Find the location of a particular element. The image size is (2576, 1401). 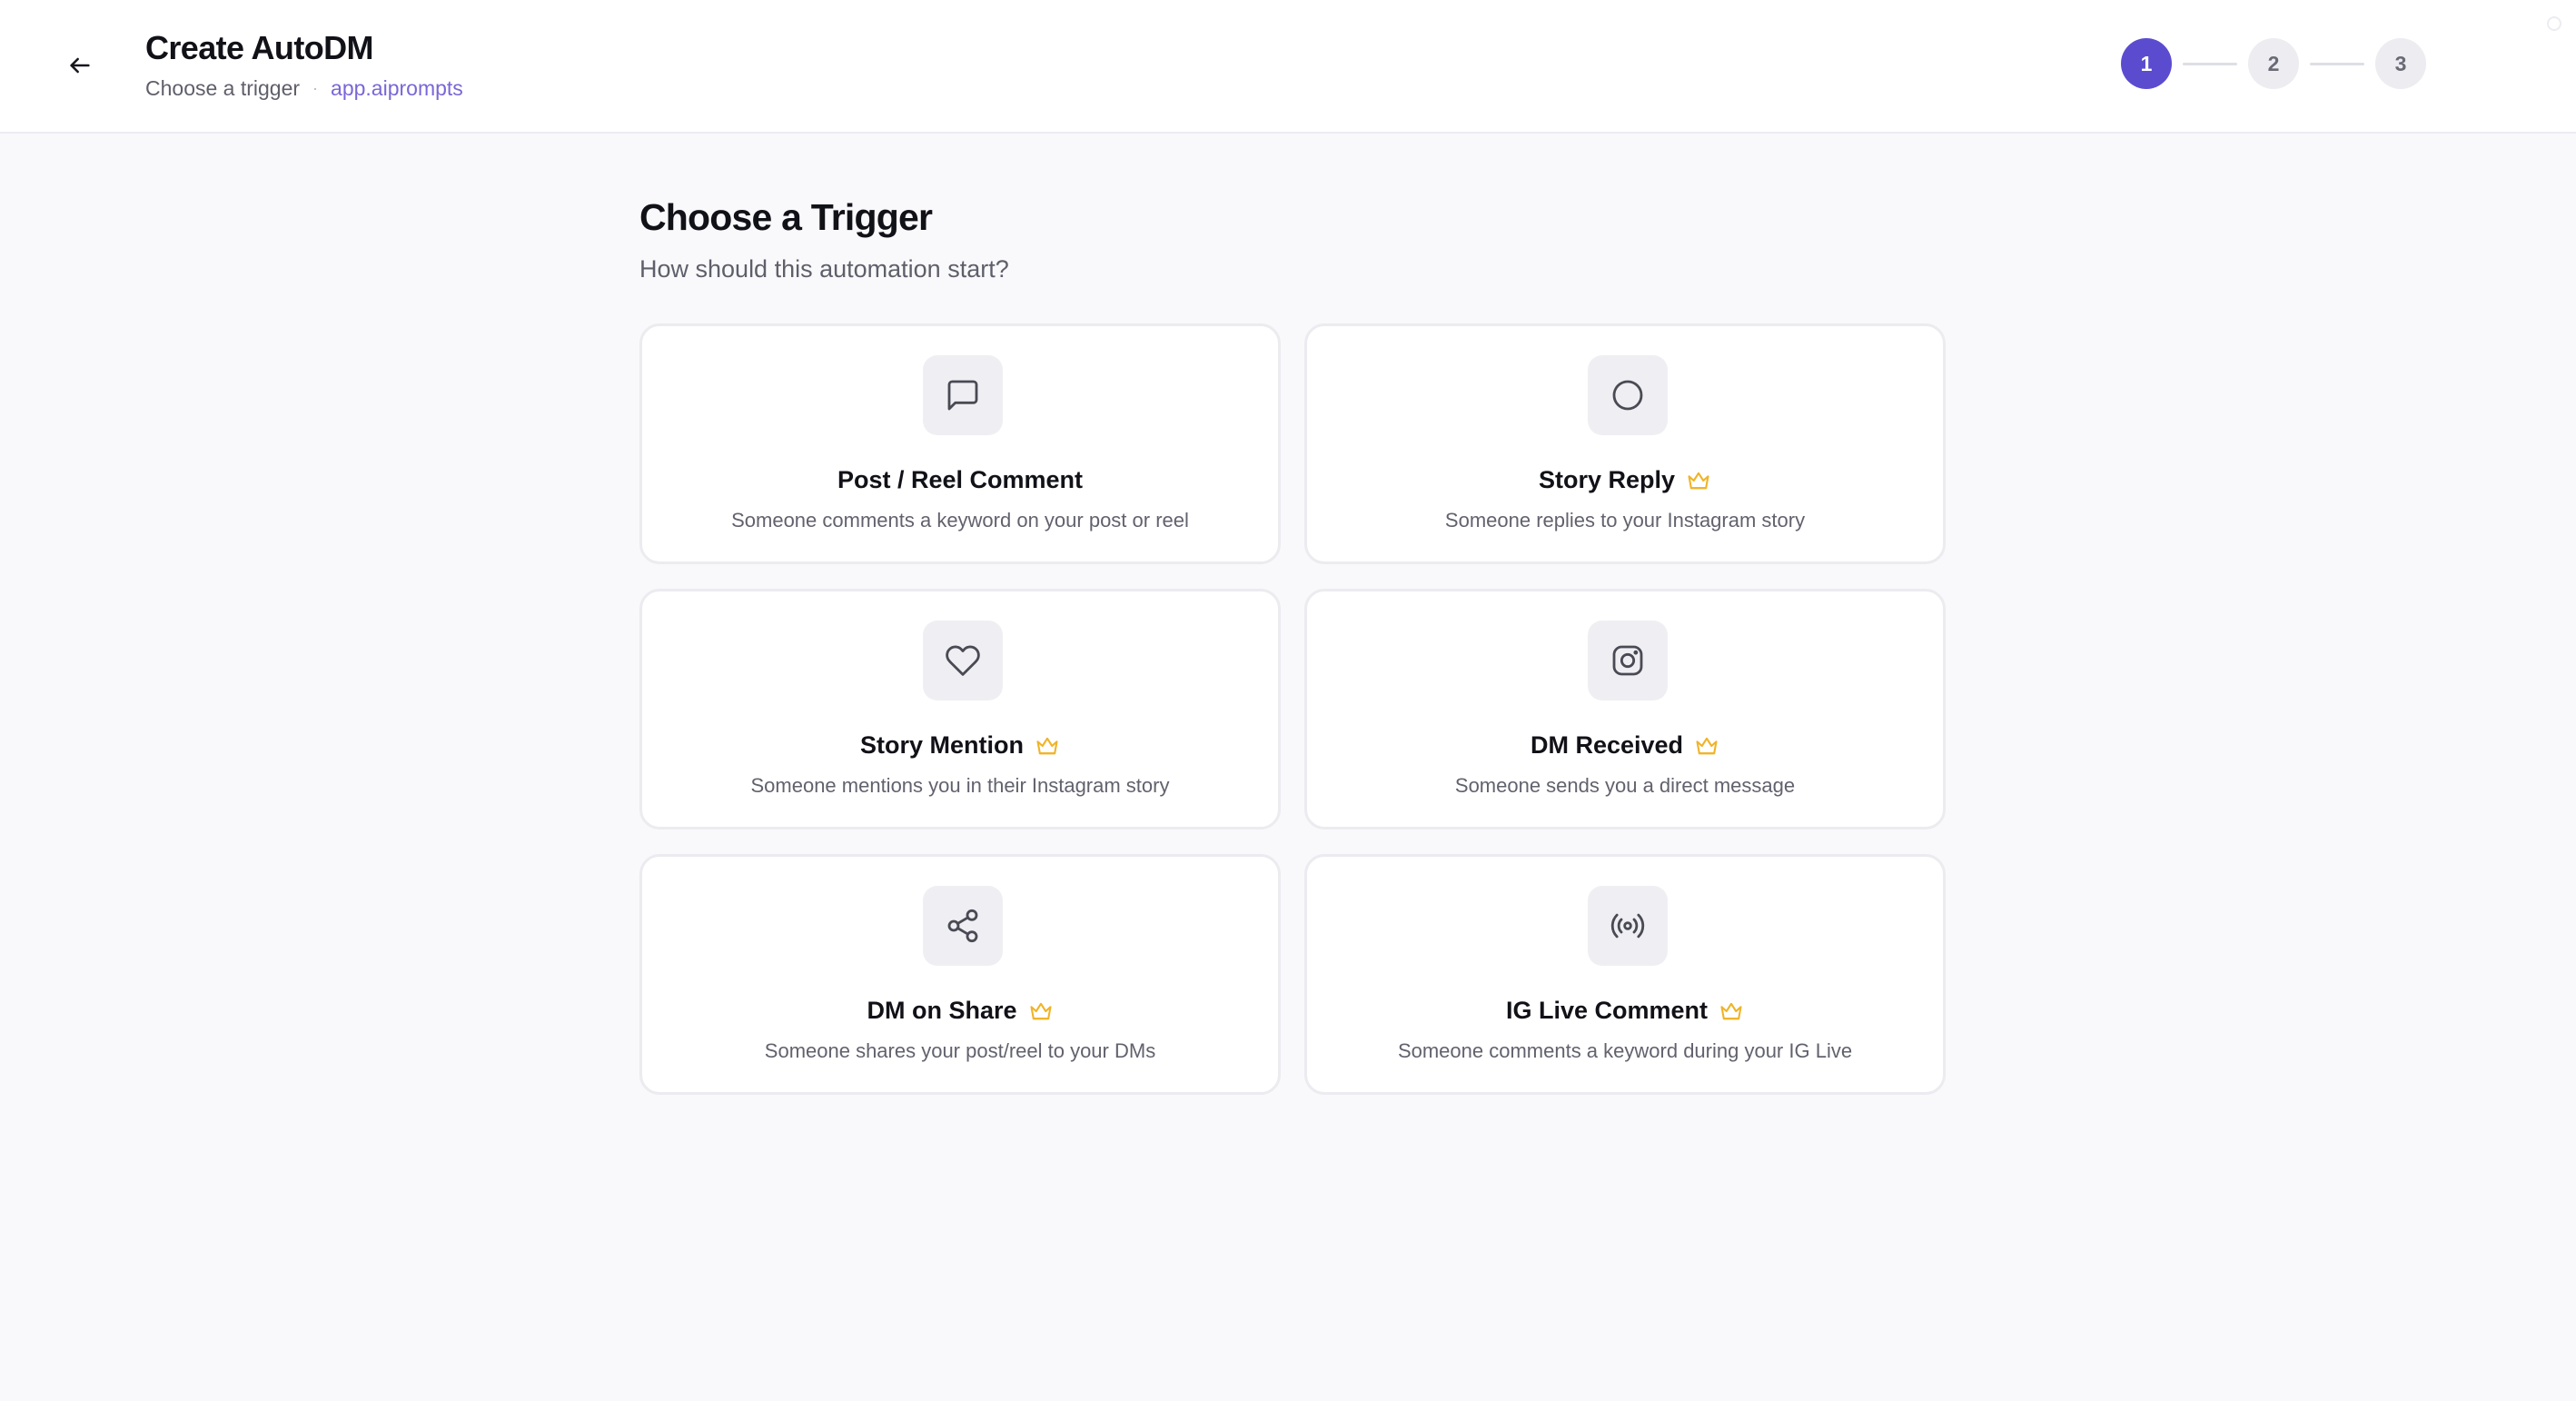

trigger-title-row: Story Reply is located at coordinates (1625, 480).